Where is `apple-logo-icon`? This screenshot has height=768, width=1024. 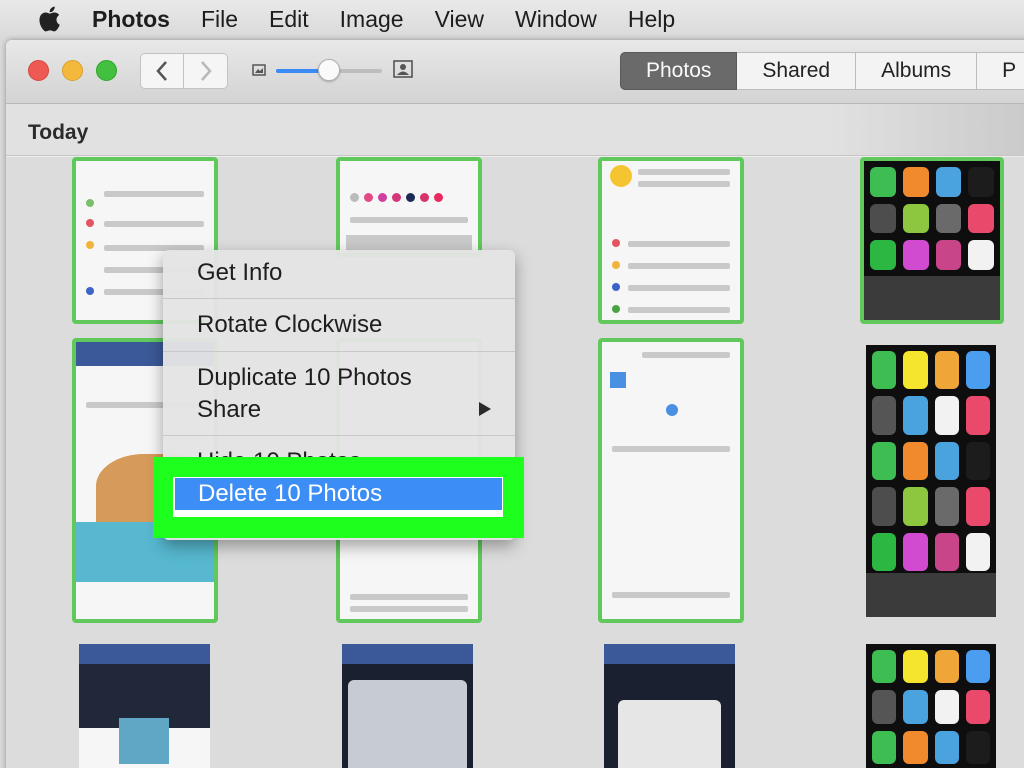
apple-logo-icon is located at coordinates (49, 19).